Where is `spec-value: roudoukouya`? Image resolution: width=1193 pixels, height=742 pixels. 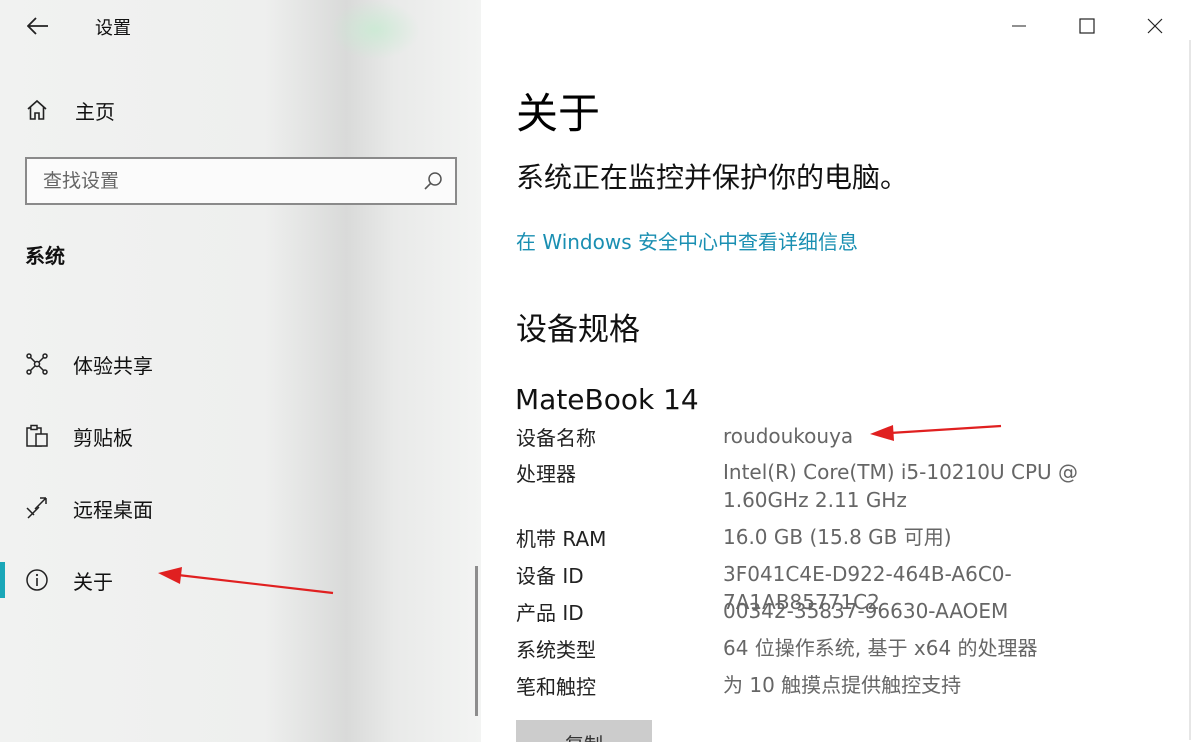
spec-value: roudoukouya is located at coordinates (788, 436).